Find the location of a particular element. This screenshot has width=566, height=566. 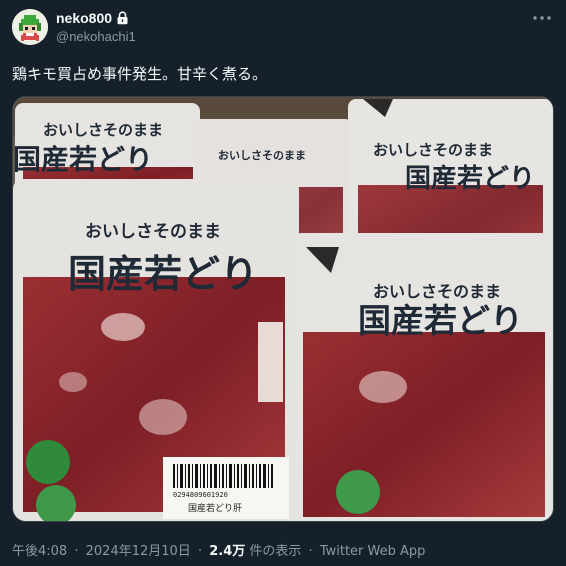

author-name-row: neko800 is located at coordinates (92, 18).